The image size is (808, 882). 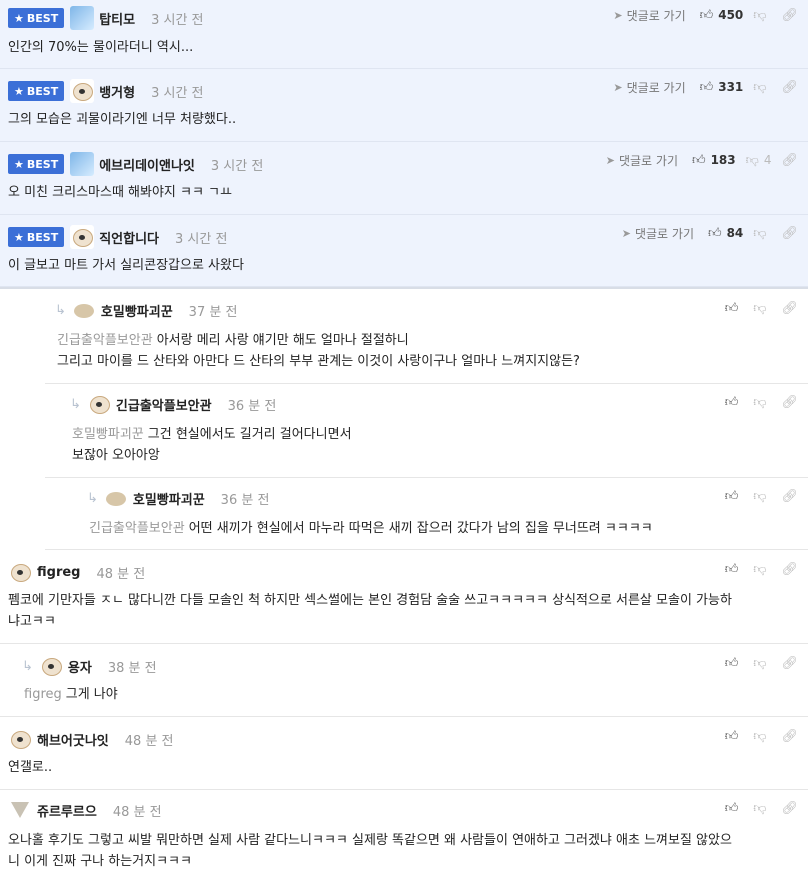 What do you see at coordinates (714, 160) in the screenshot?
I see `like-button: 👍︎ 183` at bounding box center [714, 160].